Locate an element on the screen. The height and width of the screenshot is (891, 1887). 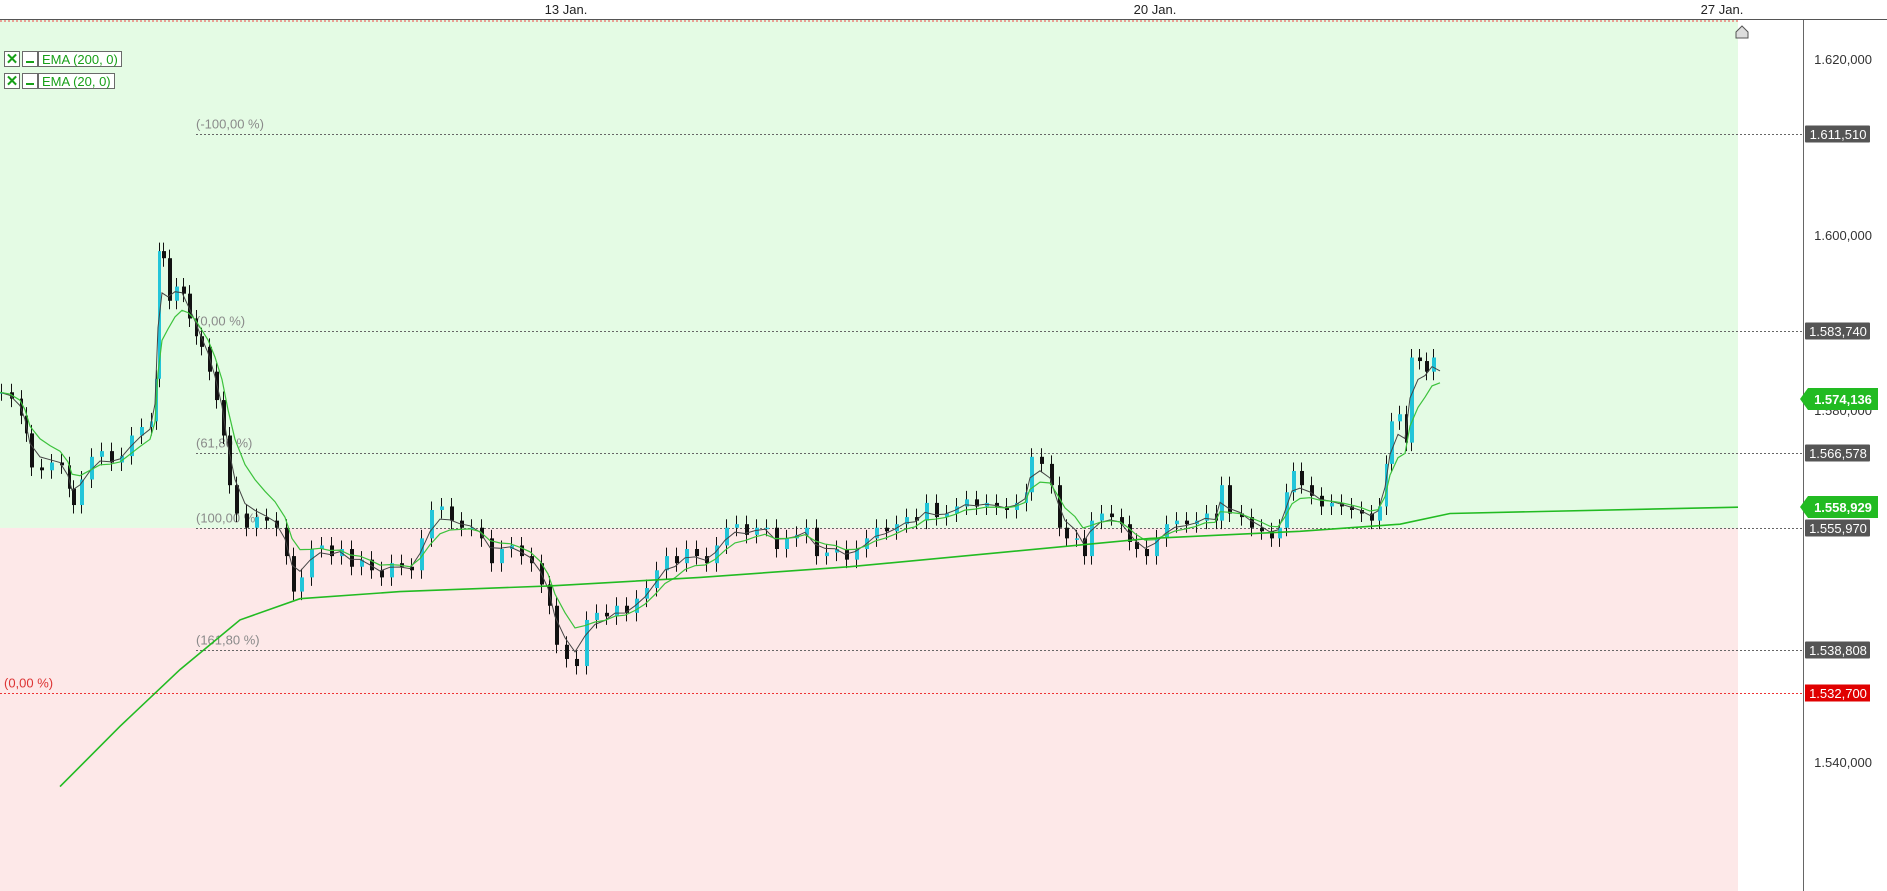
x-tick-label: 13 Jan. is located at coordinates (566, 9).